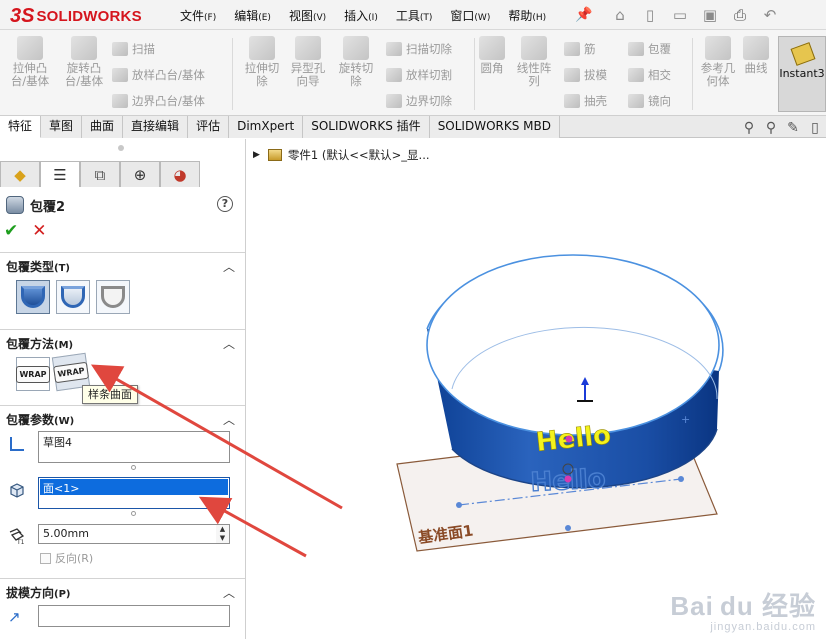 This screenshot has height=639, width=826. I want to click on sweep-button: 扫描, so click(133, 49).